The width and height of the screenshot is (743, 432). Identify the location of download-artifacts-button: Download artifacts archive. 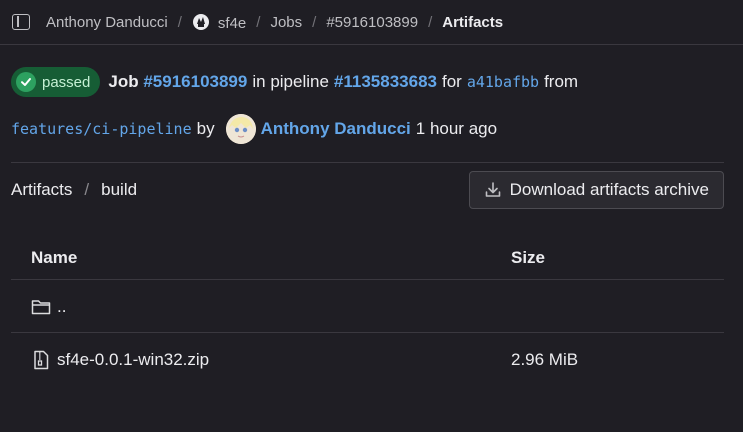
(596, 190).